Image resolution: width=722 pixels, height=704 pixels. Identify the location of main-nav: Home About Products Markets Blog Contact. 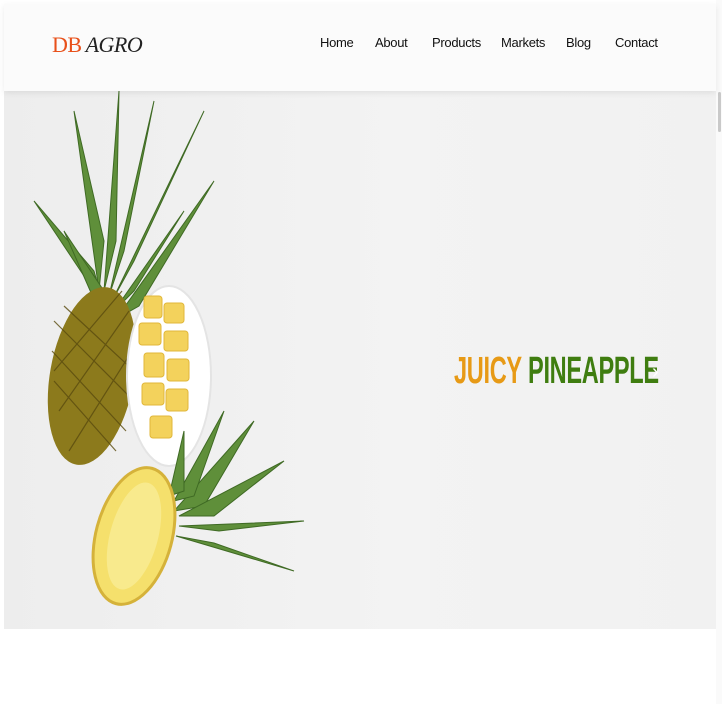
(360, 47).